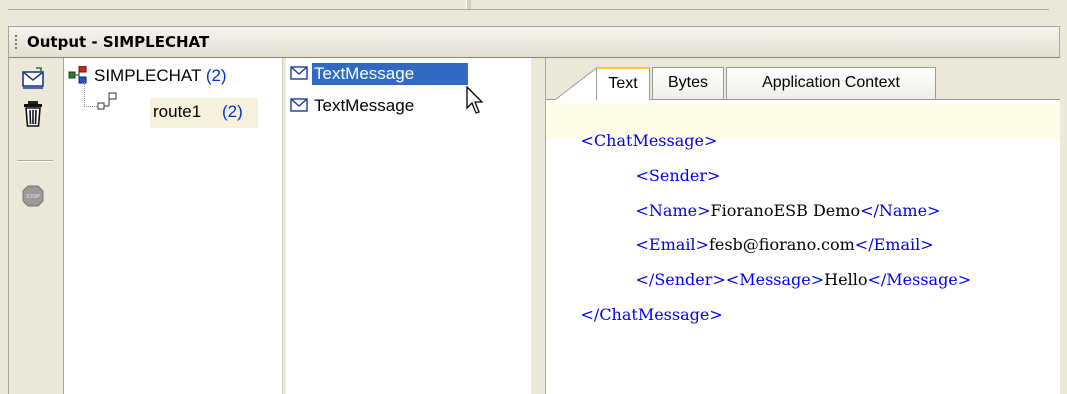  What do you see at coordinates (33, 78) in the screenshot?
I see `send-message-icon` at bounding box center [33, 78].